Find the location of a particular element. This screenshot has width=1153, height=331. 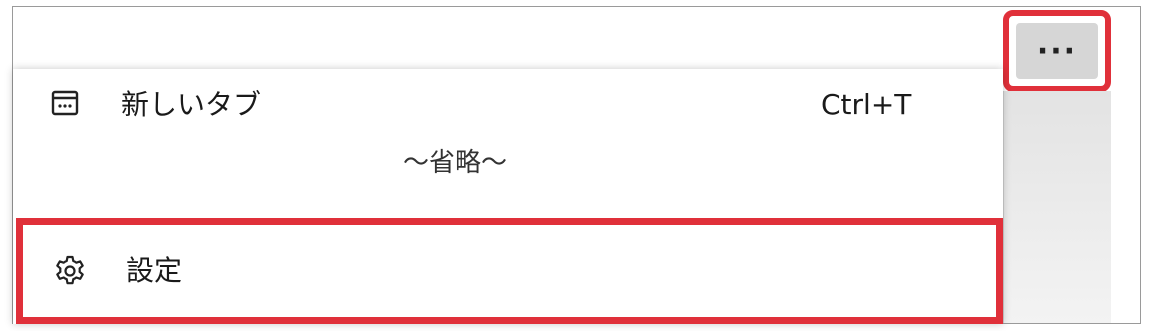

menu-item-new-tab-shortcut: Ctrl+T is located at coordinates (866, 104).